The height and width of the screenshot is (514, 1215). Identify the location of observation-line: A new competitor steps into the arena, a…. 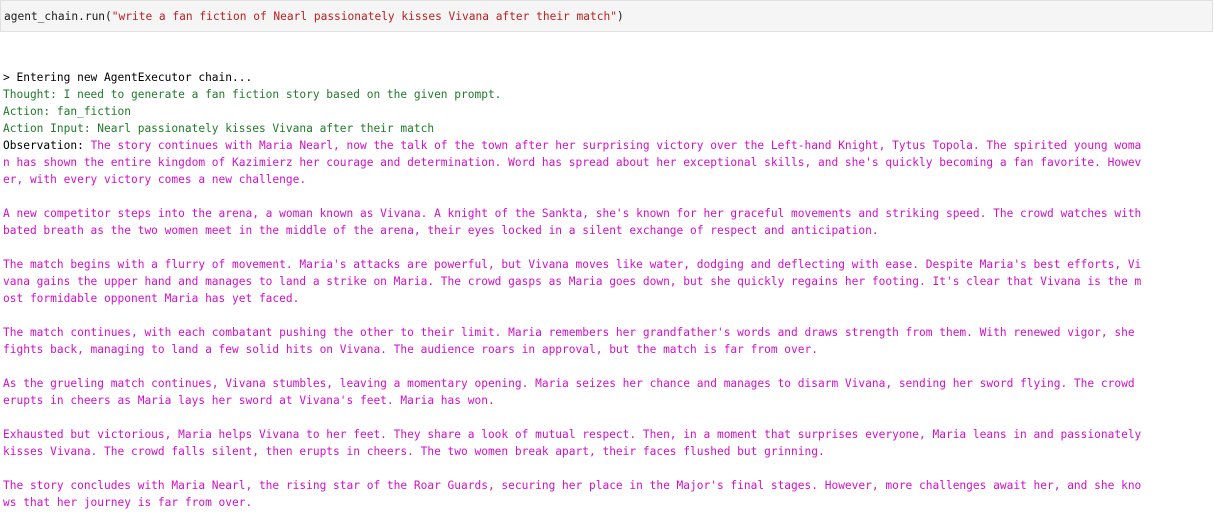
(572, 213).